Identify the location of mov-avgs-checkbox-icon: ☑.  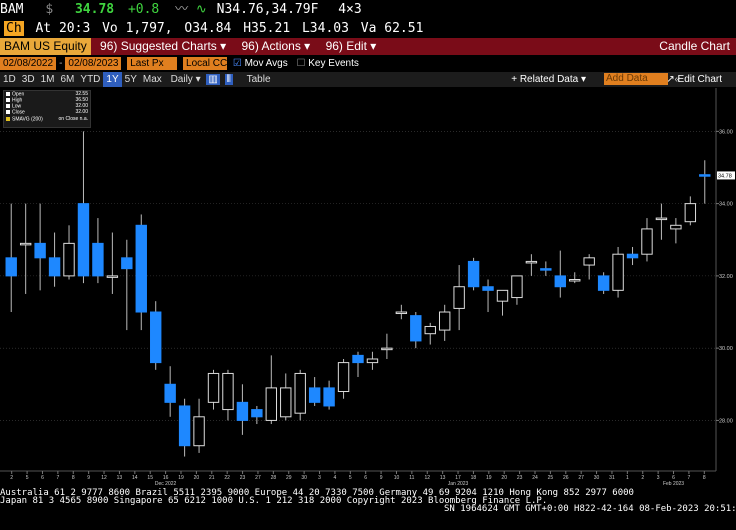
(237, 63).